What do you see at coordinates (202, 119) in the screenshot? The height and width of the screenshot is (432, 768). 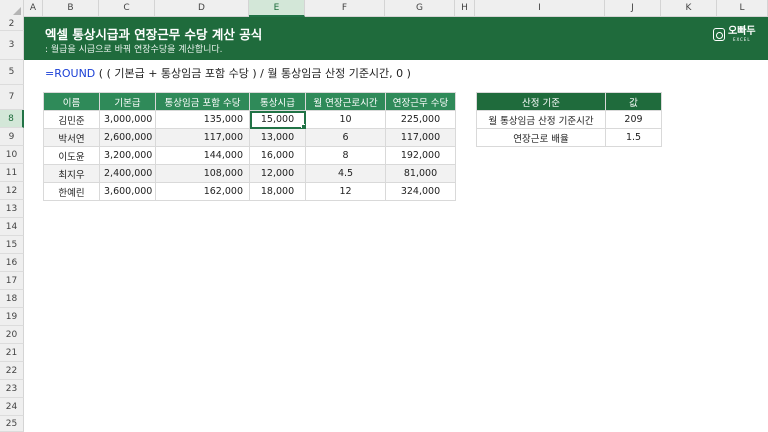 I see `cell-allowance: 135,000` at bounding box center [202, 119].